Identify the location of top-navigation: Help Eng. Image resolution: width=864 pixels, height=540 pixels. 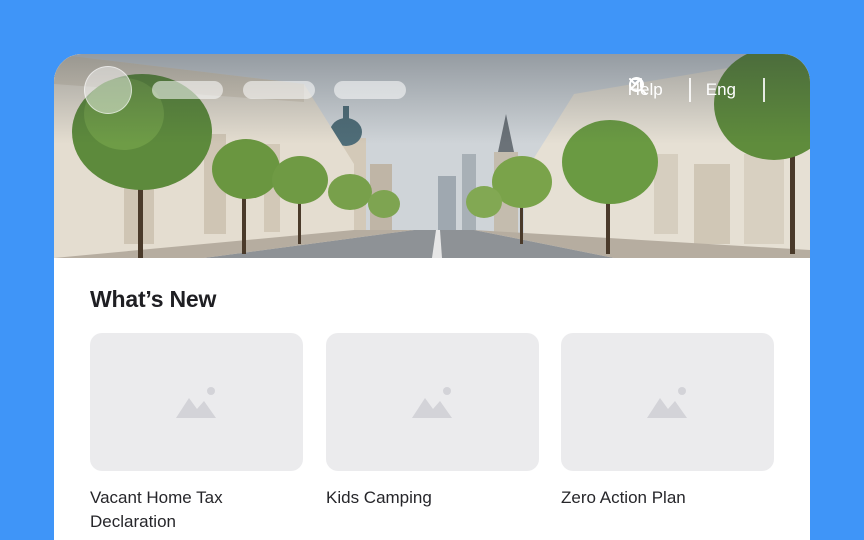
(704, 90).